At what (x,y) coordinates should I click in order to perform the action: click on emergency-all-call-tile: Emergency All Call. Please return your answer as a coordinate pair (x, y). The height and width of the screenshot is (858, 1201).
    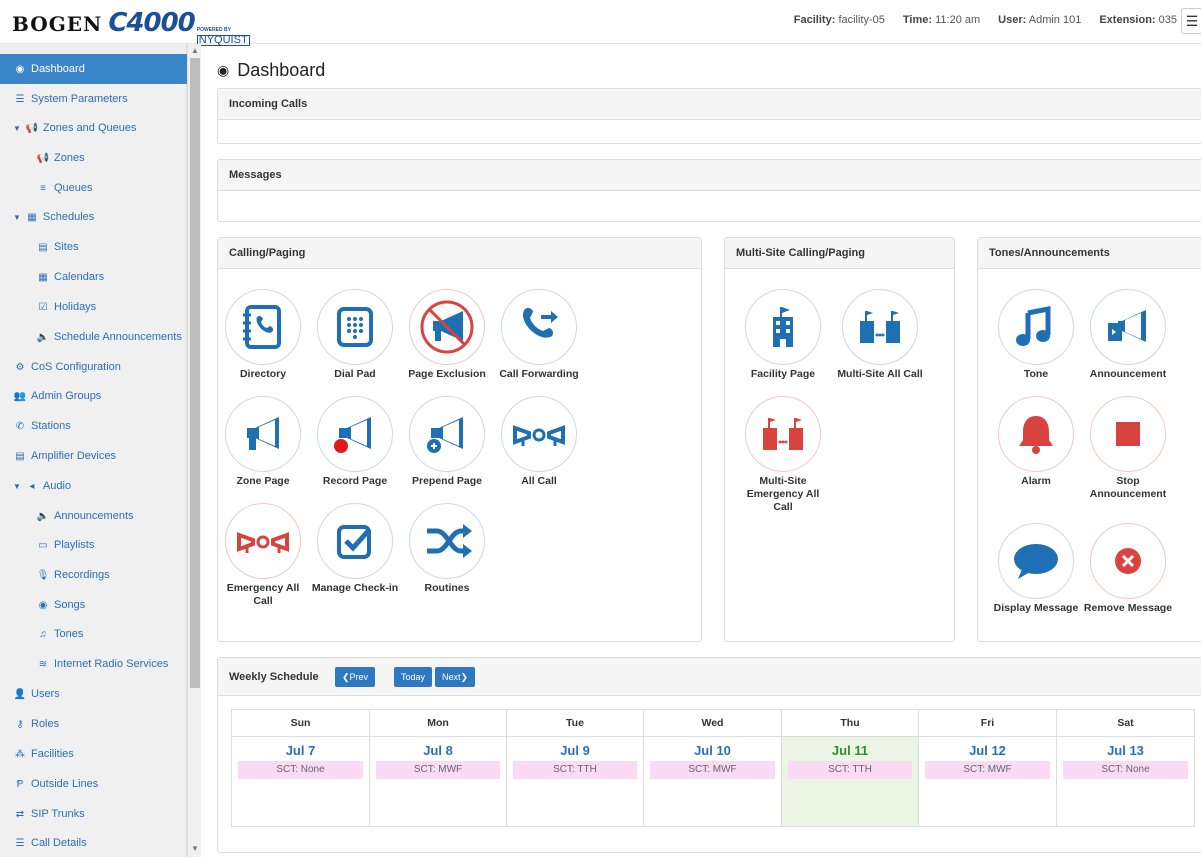
    Looking at the image, I should click on (263, 555).